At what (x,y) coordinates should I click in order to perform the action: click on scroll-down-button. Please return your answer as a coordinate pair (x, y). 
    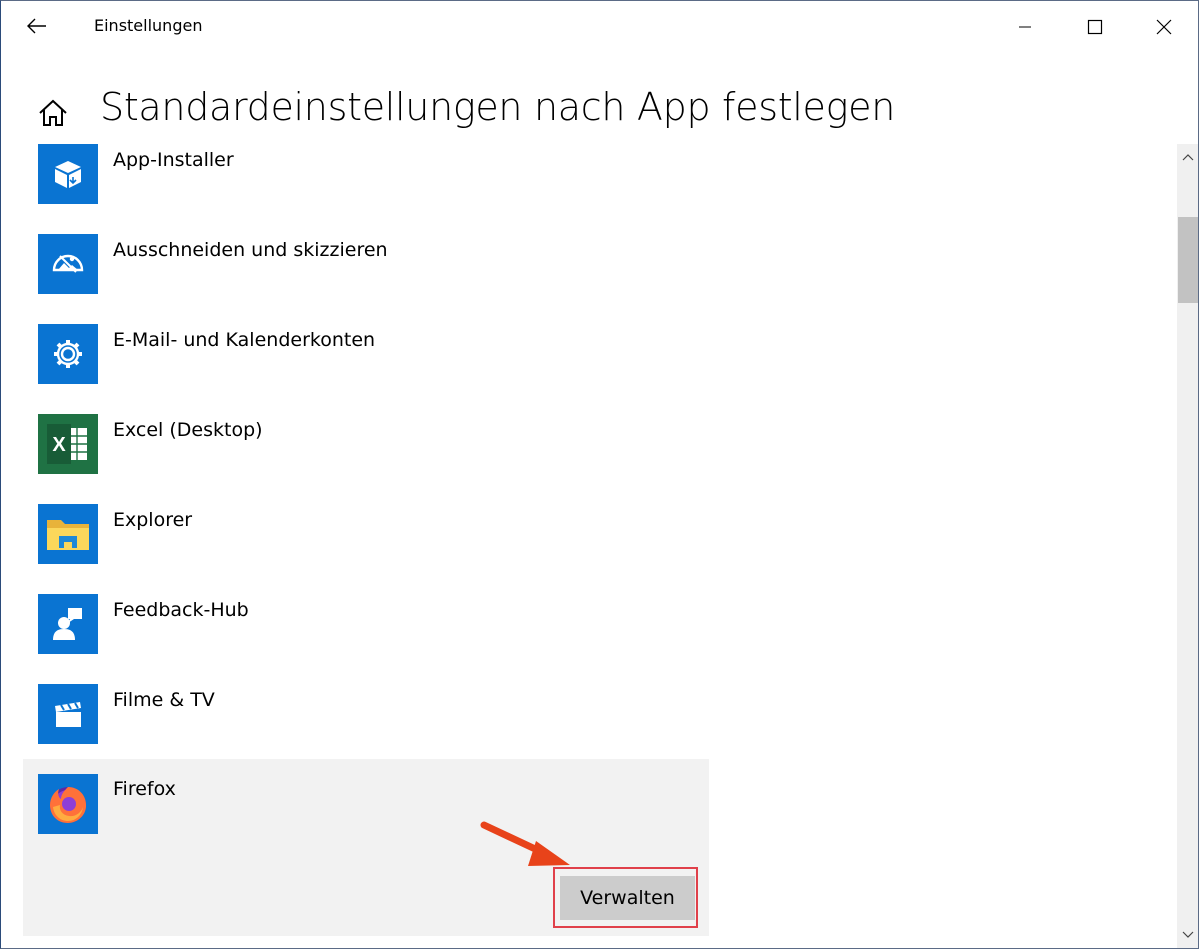
    Looking at the image, I should click on (1187, 935).